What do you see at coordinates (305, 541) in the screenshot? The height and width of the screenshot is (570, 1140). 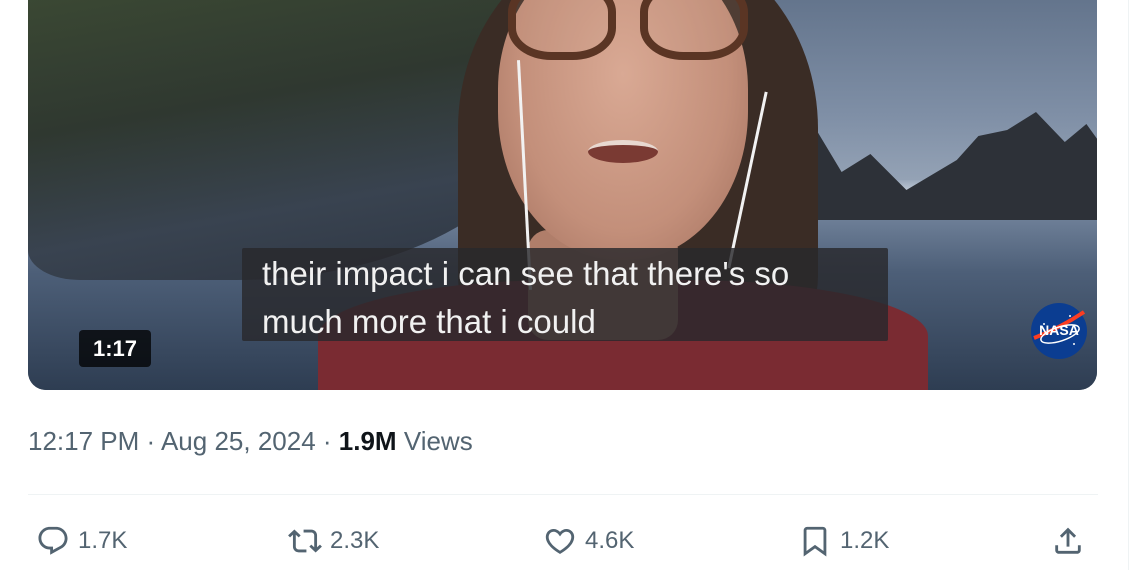 I see `repost-arrows-icon` at bounding box center [305, 541].